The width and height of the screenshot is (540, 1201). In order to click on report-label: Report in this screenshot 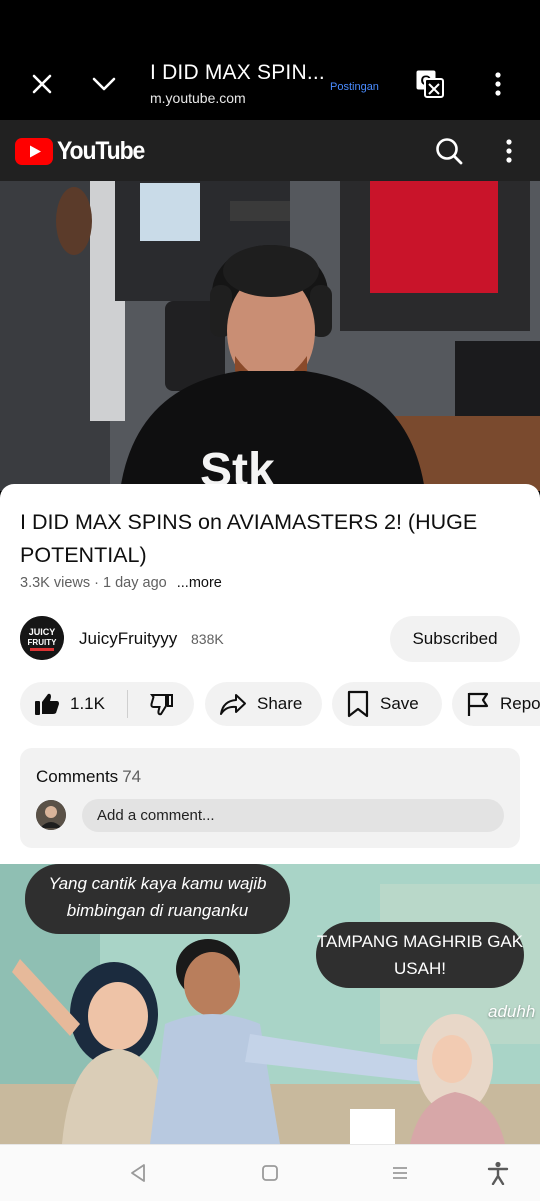, I will do `click(520, 703)`.